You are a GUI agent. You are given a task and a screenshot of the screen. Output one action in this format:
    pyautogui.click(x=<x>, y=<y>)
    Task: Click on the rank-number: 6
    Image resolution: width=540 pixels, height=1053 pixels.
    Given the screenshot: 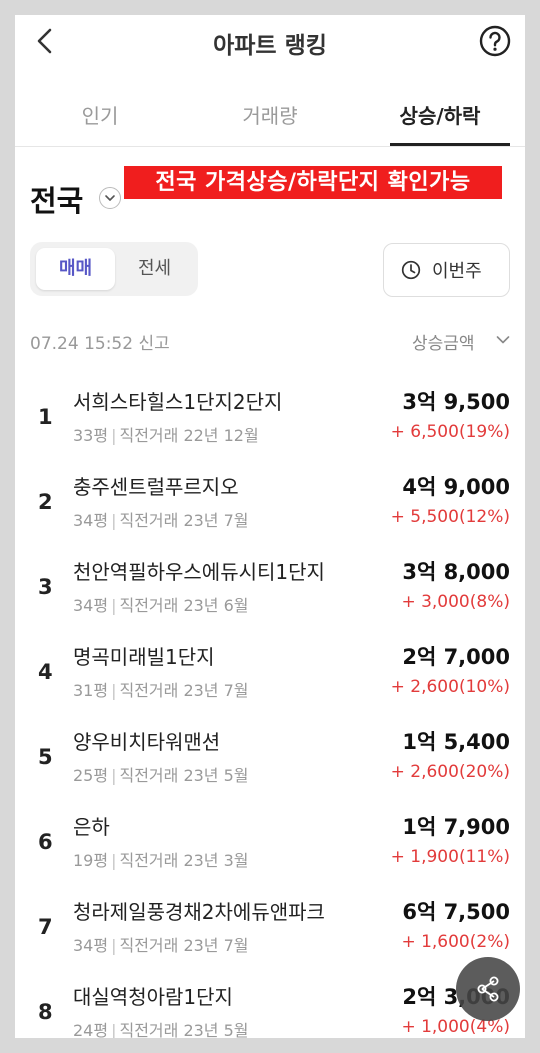 What is the action you would take?
    pyautogui.click(x=45, y=842)
    